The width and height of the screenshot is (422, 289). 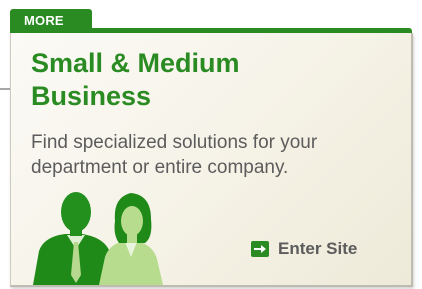 I want to click on card-description-line-1: Find specialized solutions for your, so click(x=174, y=142).